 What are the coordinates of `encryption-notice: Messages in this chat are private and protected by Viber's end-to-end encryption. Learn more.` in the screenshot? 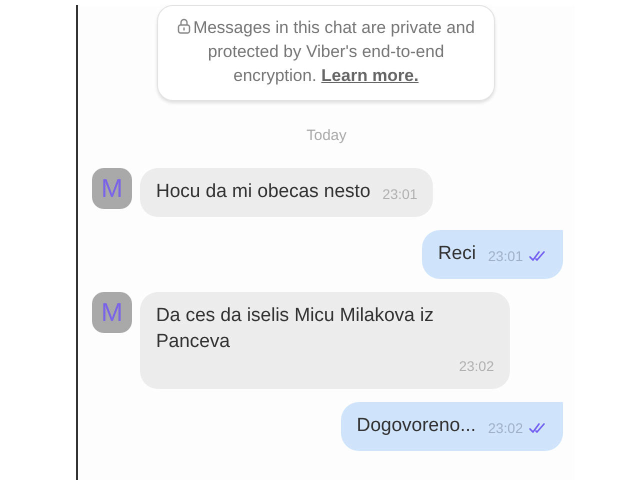 It's located at (326, 52).